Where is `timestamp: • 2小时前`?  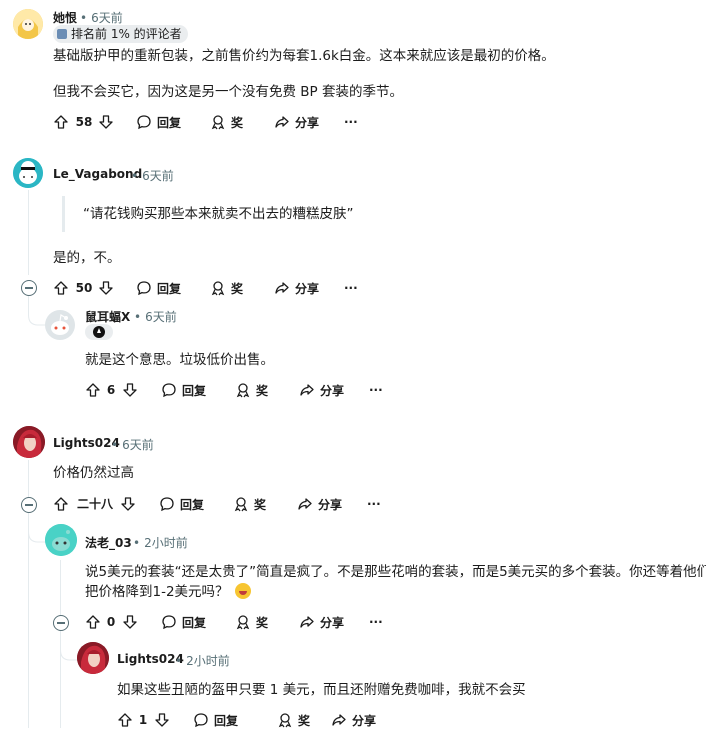 timestamp: • 2小时前 is located at coordinates (160, 543).